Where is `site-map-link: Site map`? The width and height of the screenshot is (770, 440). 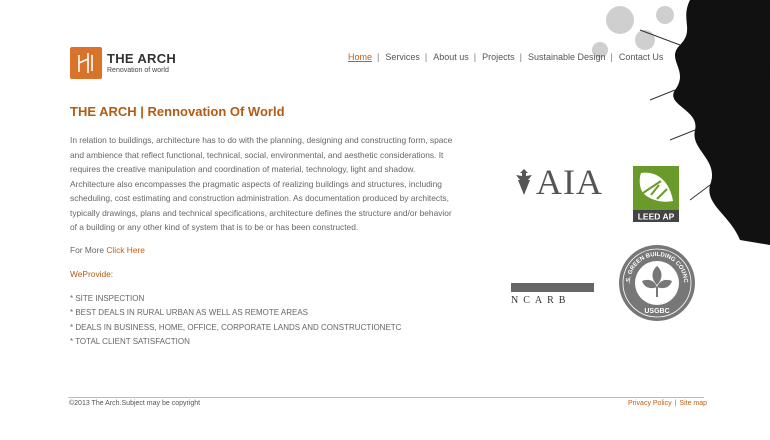 site-map-link: Site map is located at coordinates (693, 403).